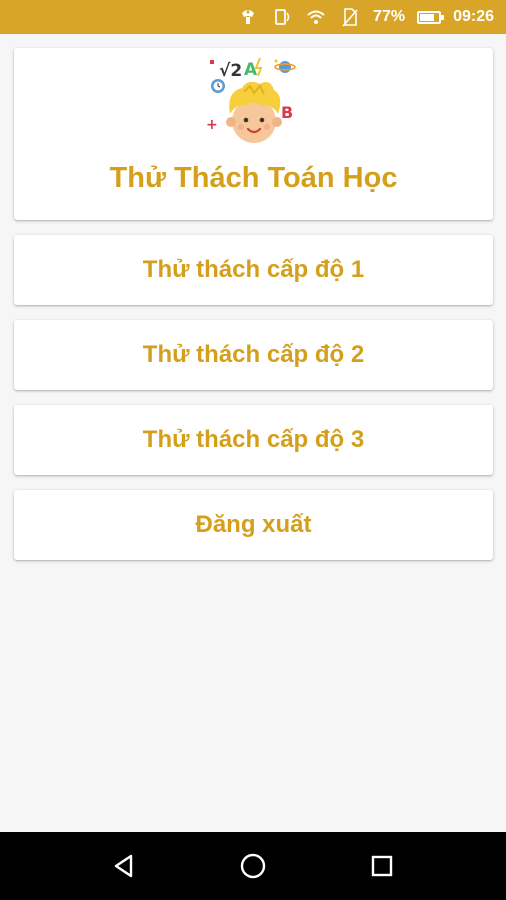 Image resolution: width=506 pixels, height=900 pixels. I want to click on recents-icon, so click(382, 866).